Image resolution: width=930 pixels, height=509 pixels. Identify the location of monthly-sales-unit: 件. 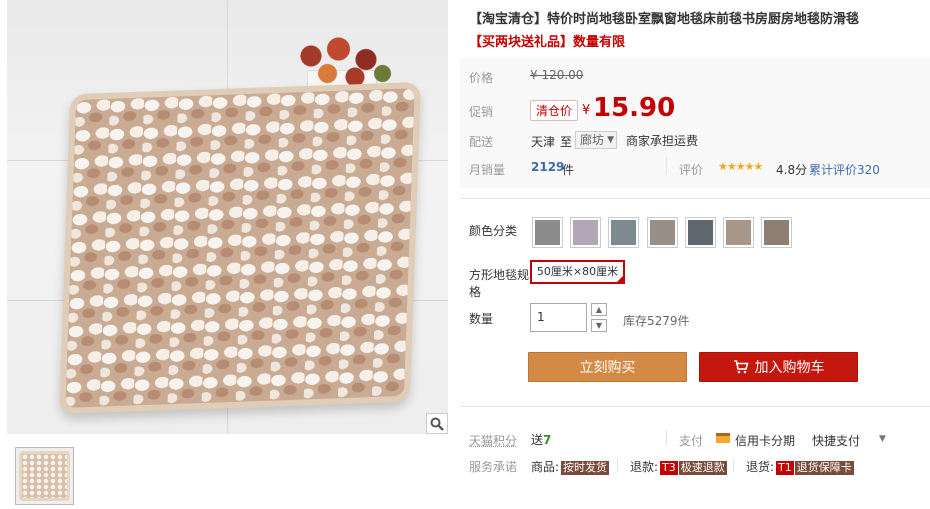
(568, 170).